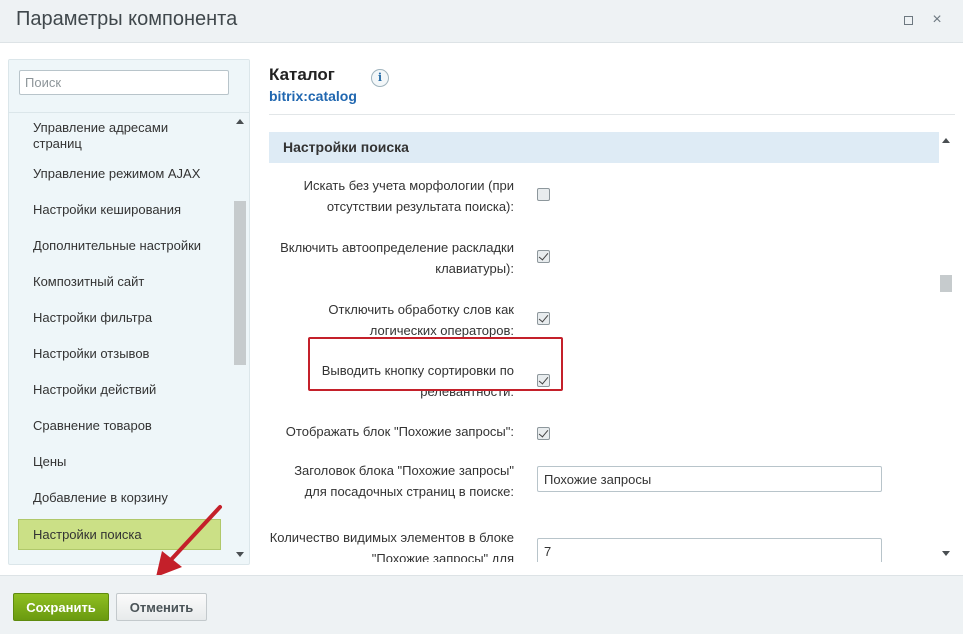 The width and height of the screenshot is (963, 634). Describe the element at coordinates (61, 607) in the screenshot. I see `save-button: Сохранить` at that location.